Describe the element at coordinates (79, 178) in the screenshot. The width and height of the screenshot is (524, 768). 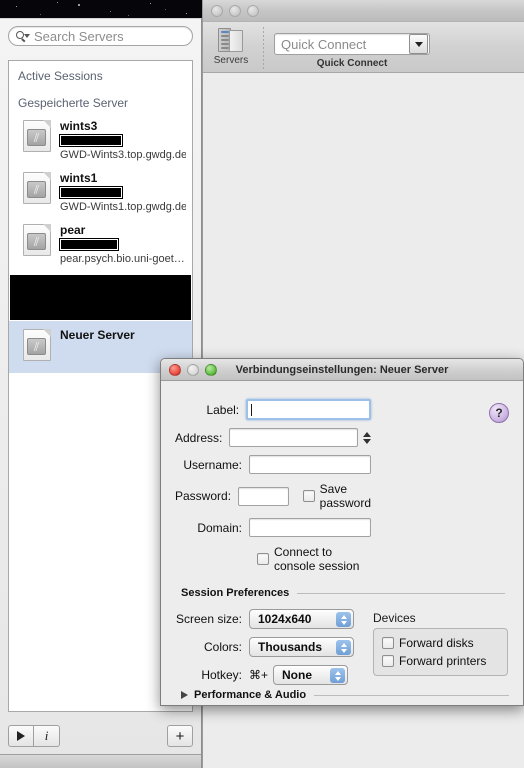
I see `server-name: wints1` at that location.